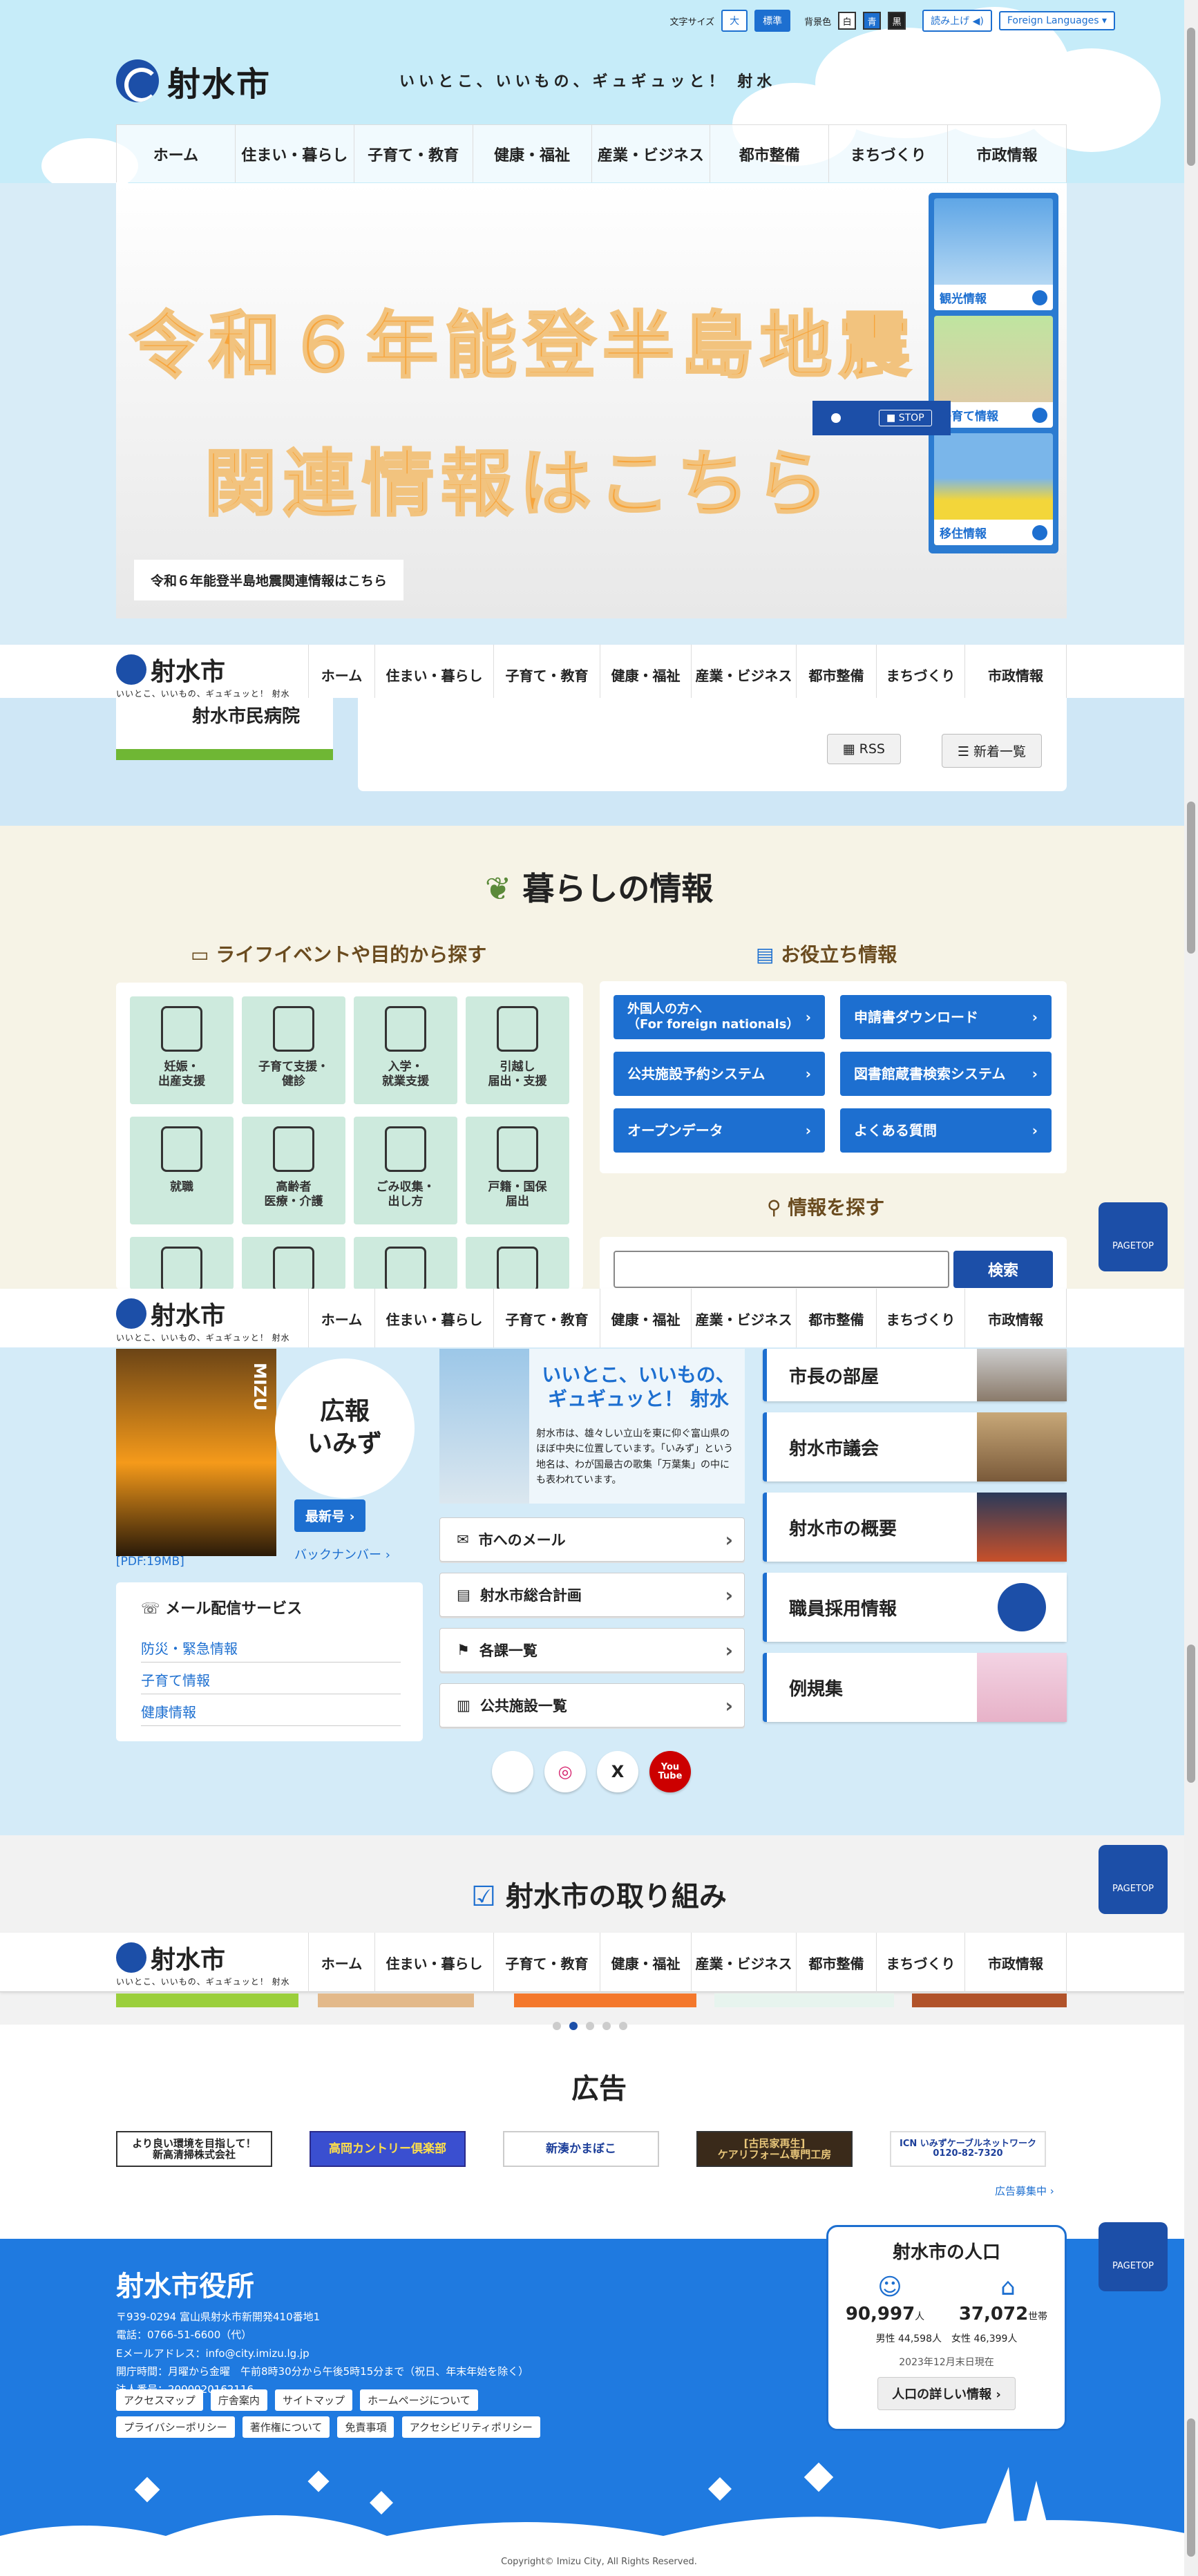 This screenshot has width=1198, height=2576. Describe the element at coordinates (617, 1771) in the screenshot. I see `x-twitter-icon: X` at that location.